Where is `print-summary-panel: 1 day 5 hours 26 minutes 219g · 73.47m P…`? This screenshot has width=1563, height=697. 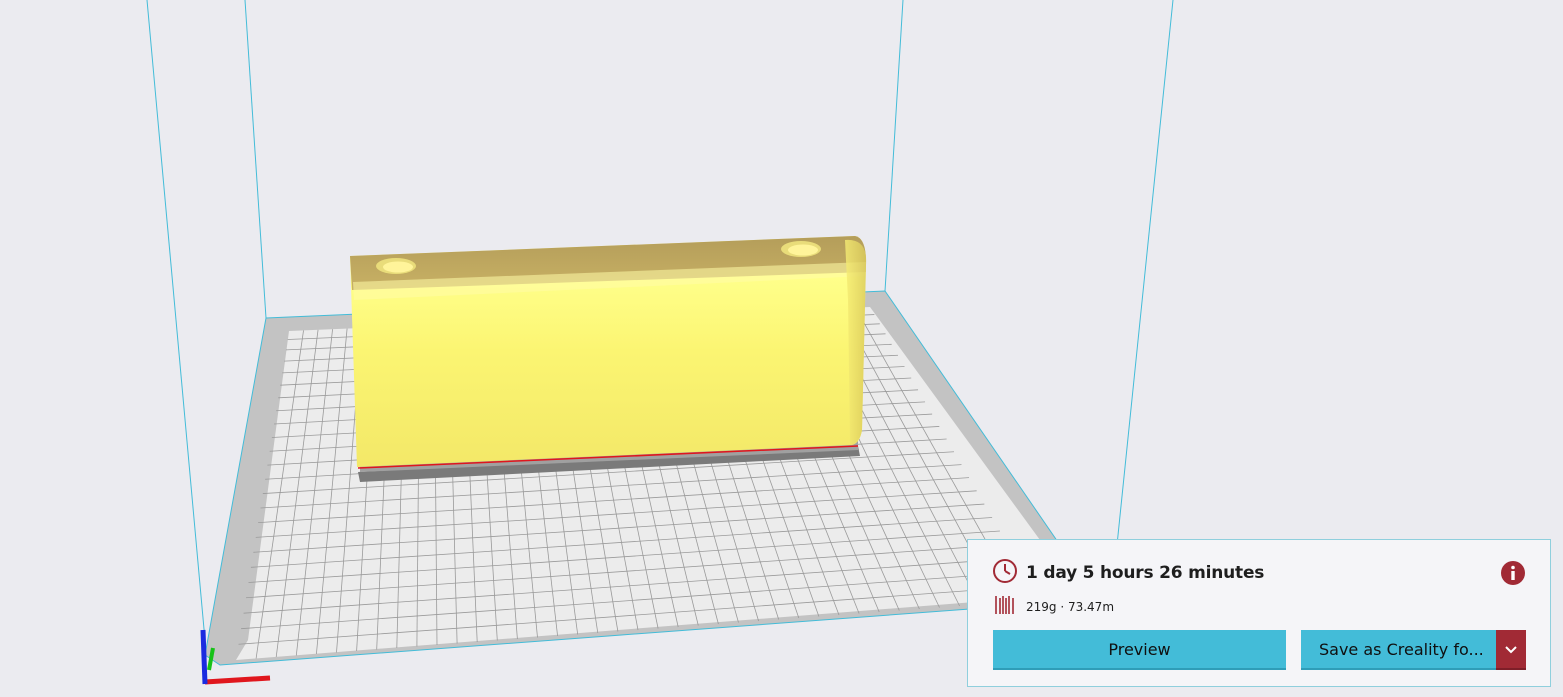
print-summary-panel: 1 day 5 hours 26 minutes 219g · 73.47m P… is located at coordinates (1259, 613).